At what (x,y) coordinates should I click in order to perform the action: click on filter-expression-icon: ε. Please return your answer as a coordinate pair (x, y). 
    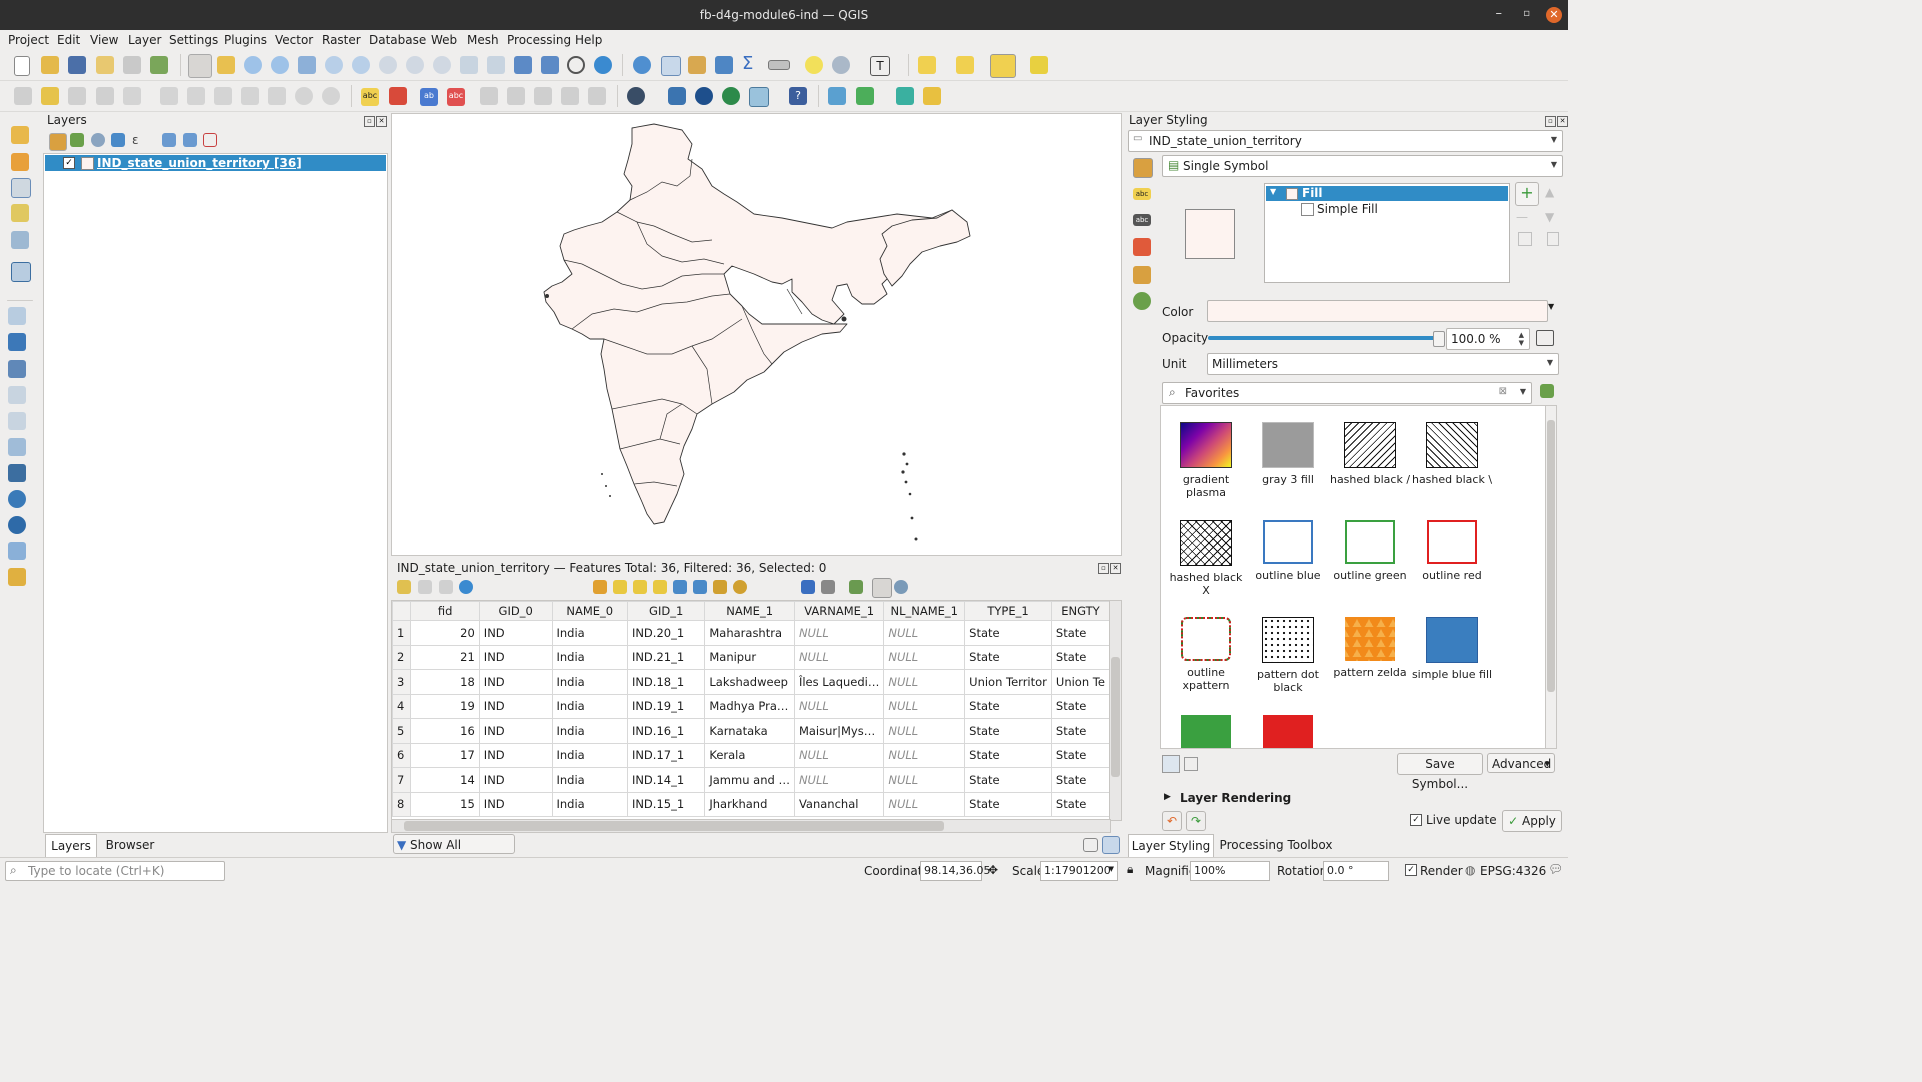
    Looking at the image, I should click on (139, 140).